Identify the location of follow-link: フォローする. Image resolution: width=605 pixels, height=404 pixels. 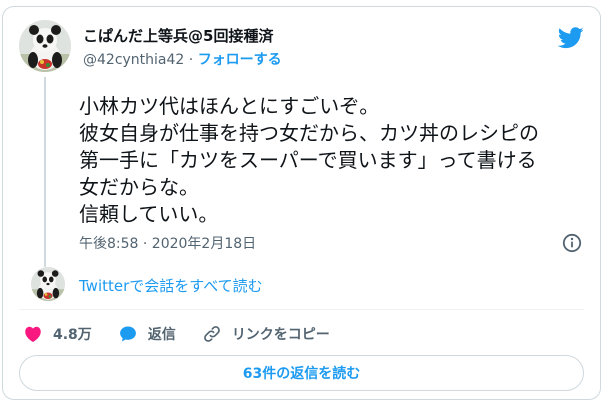
(240, 60).